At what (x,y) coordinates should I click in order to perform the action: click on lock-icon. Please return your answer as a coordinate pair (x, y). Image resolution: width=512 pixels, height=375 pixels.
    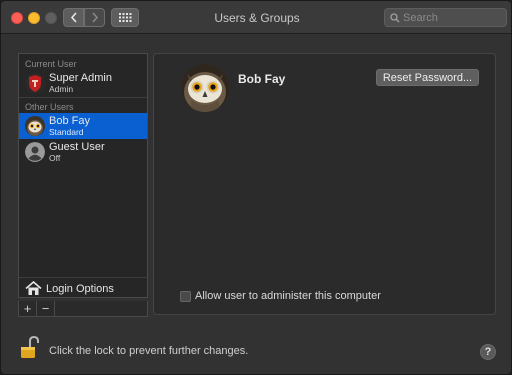
    Looking at the image, I should click on (30, 348).